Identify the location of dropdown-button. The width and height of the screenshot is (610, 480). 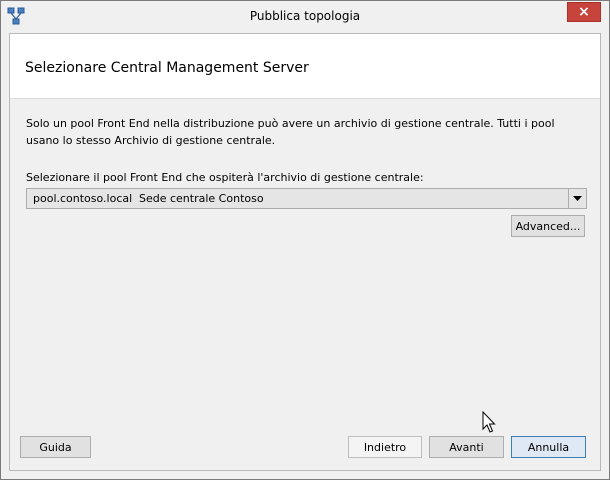
(577, 198).